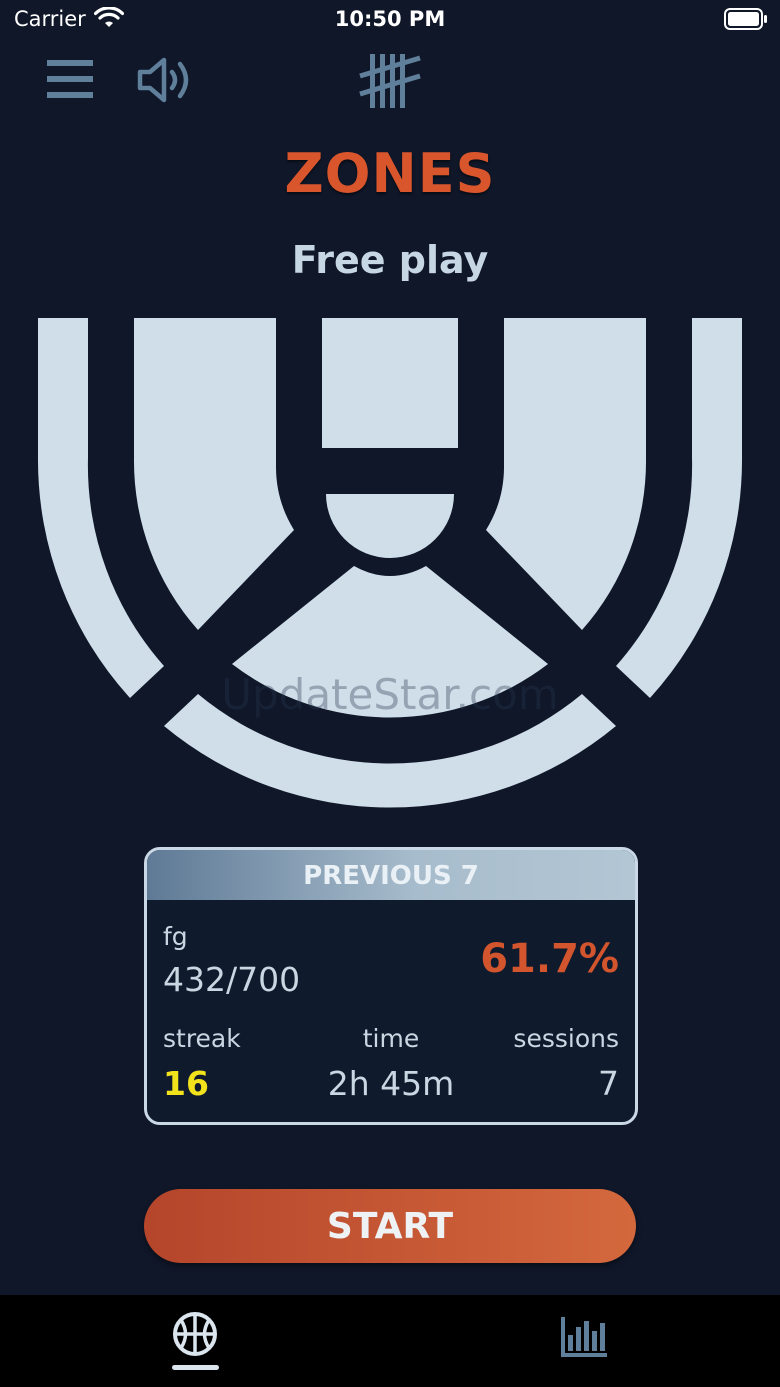 The height and width of the screenshot is (1387, 780). What do you see at coordinates (195, 1367) in the screenshot?
I see `tab-selected-indicator` at bounding box center [195, 1367].